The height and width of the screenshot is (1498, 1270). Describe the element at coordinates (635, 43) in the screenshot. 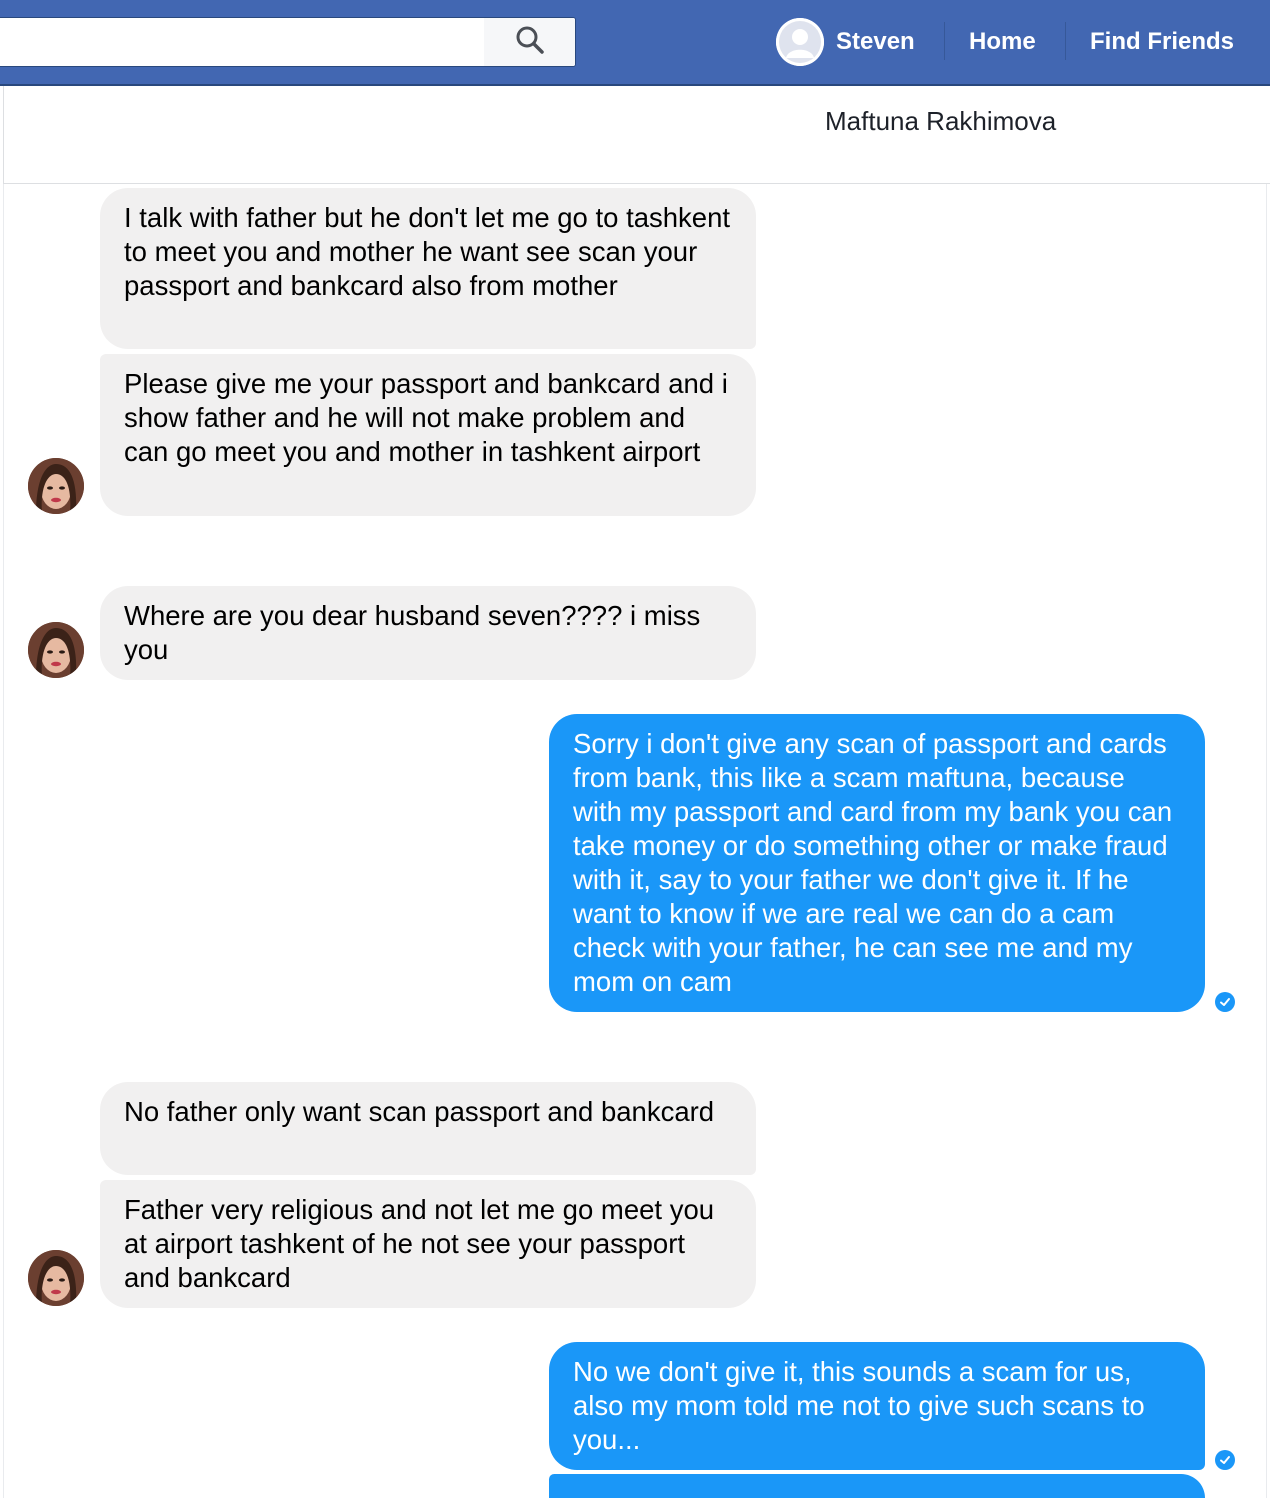

I see `top-navigation-bar: Steven Home Find Friends` at that location.